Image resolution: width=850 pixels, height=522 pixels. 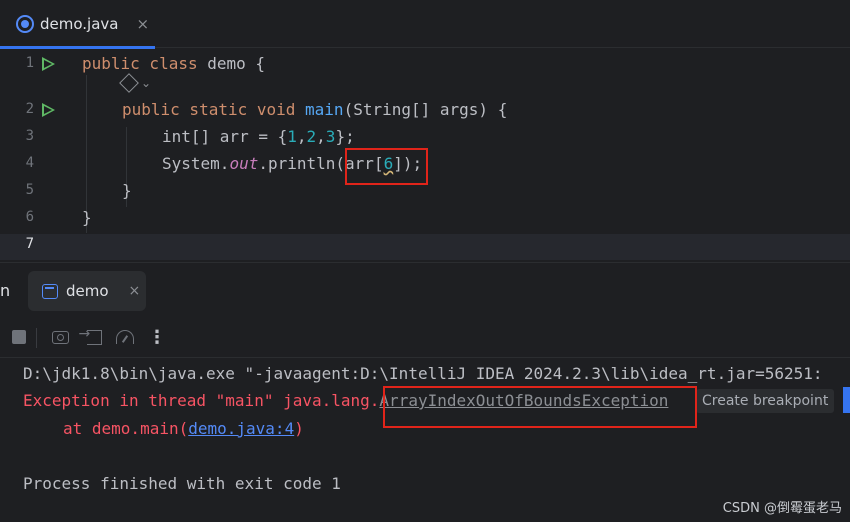 What do you see at coordinates (196, 163) in the screenshot?
I see `code-text: System.` at bounding box center [196, 163].